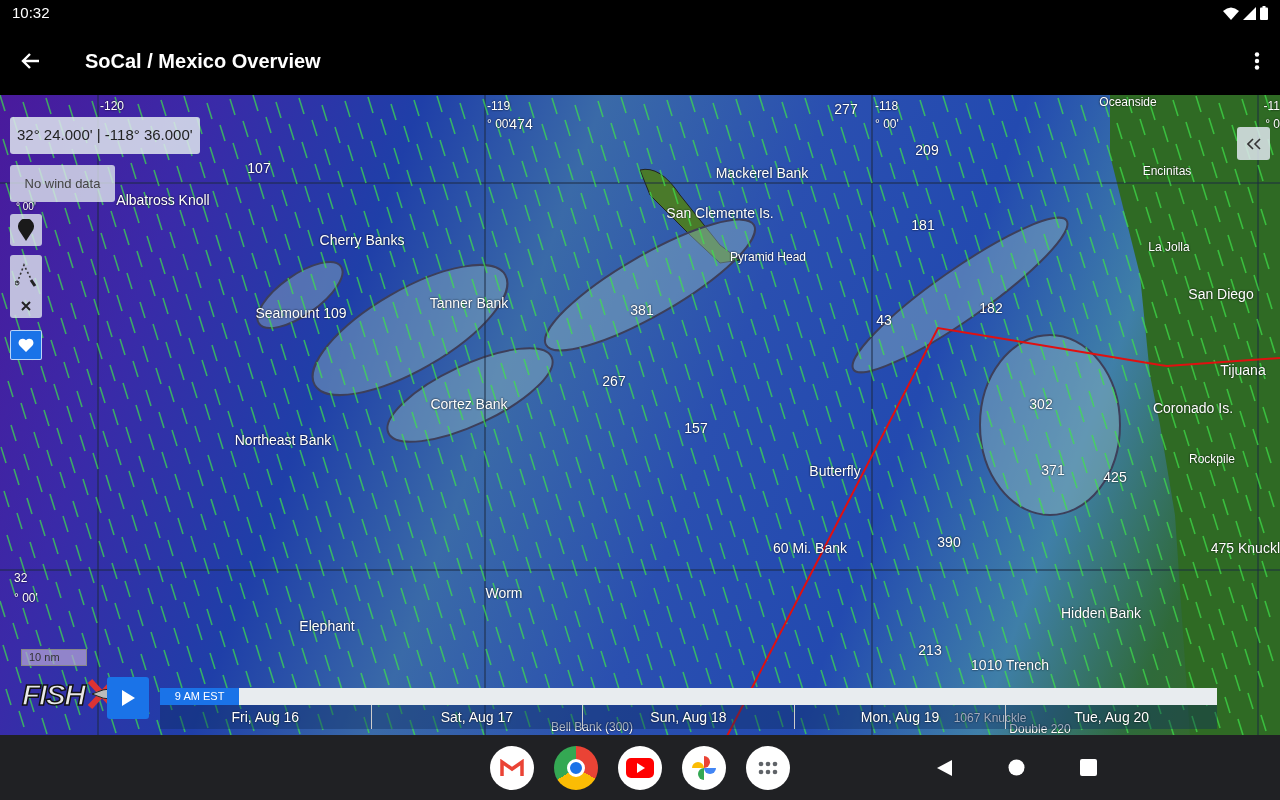 The width and height of the screenshot is (1280, 800). Describe the element at coordinates (499, 106) in the screenshot. I see `grid-coordinate-label: -119` at that location.